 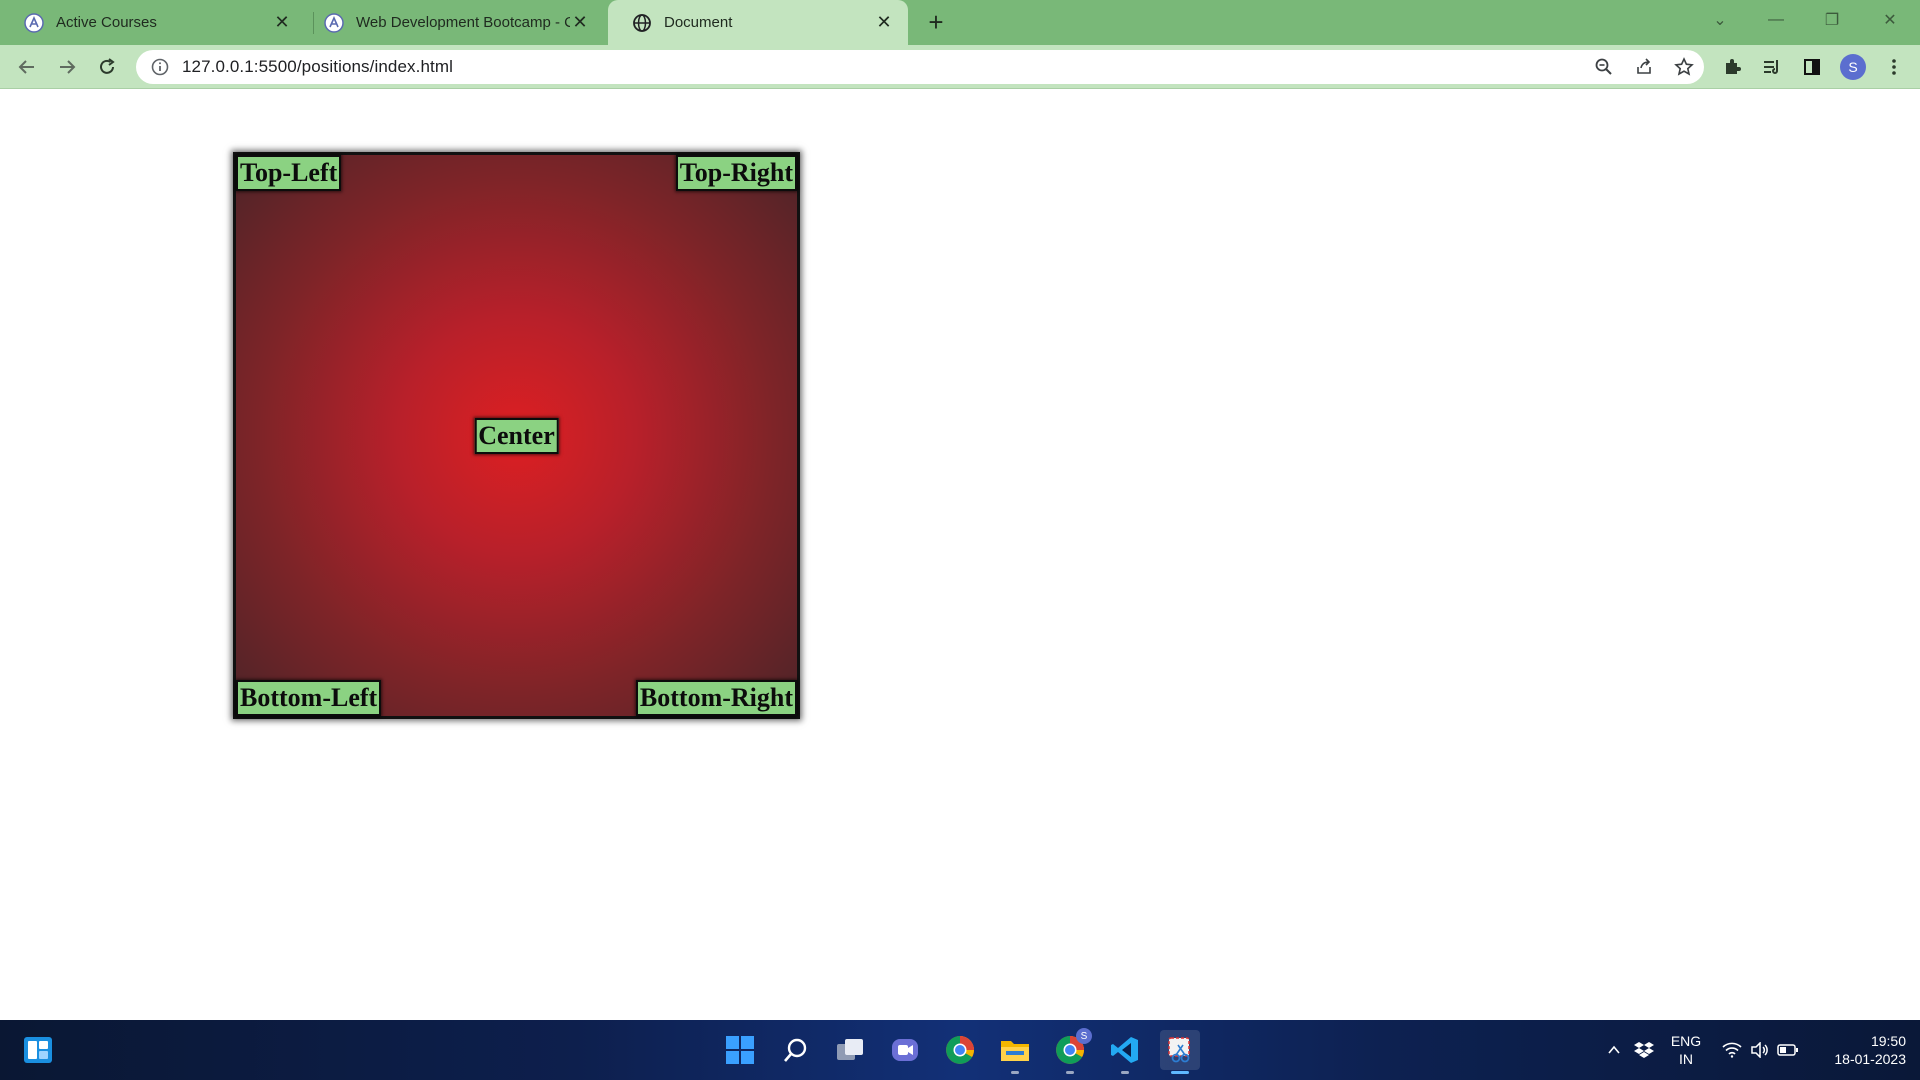 I want to click on label-bottom-left: Bottom-Left, so click(x=309, y=698).